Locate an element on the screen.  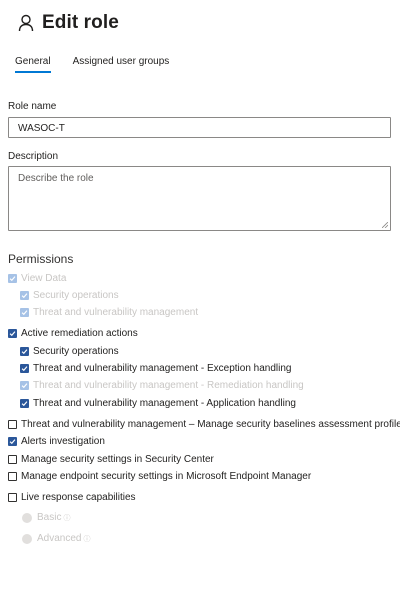
description-placeholder: Describe the role is located at coordinates (56, 178).